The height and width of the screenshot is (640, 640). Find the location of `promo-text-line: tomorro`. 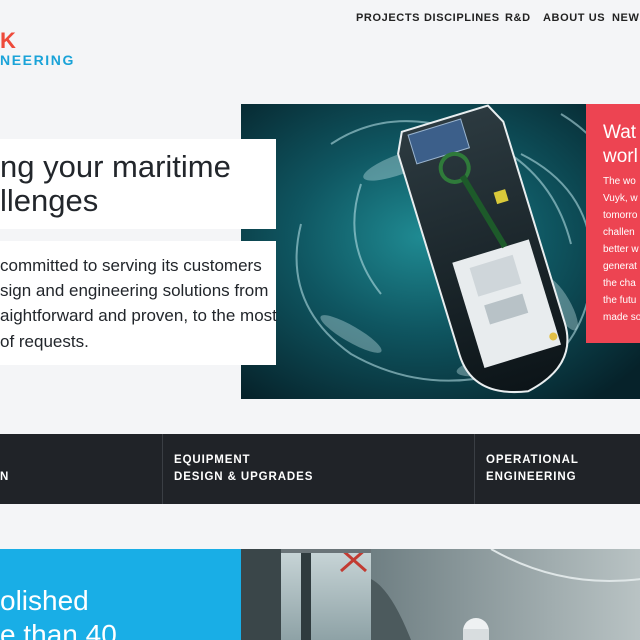

promo-text-line: tomorro is located at coordinates (620, 215).